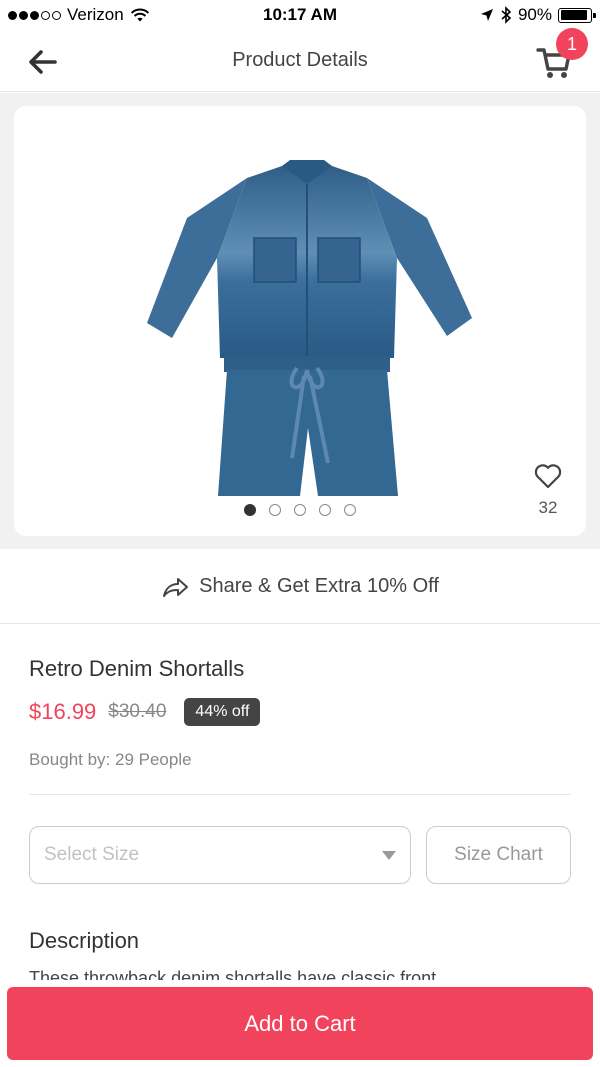 This screenshot has height=1067, width=600. What do you see at coordinates (139, 15) in the screenshot?
I see `wifi-icon` at bounding box center [139, 15].